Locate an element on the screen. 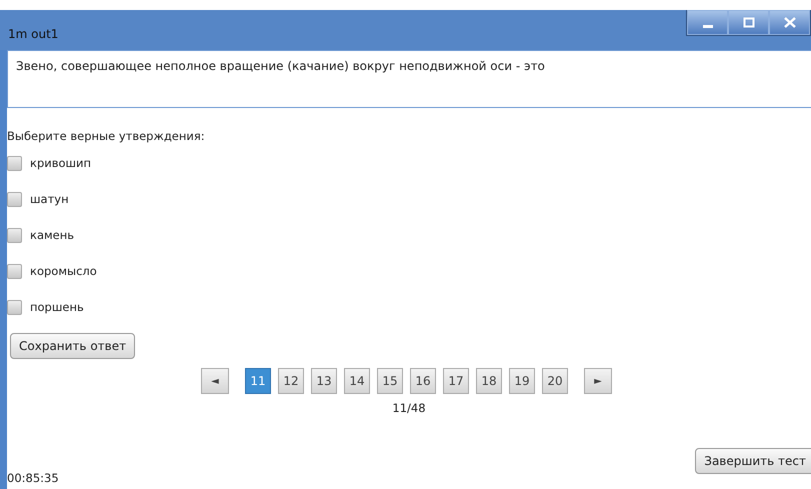 The width and height of the screenshot is (811, 489). page-button: 20 is located at coordinates (555, 381).